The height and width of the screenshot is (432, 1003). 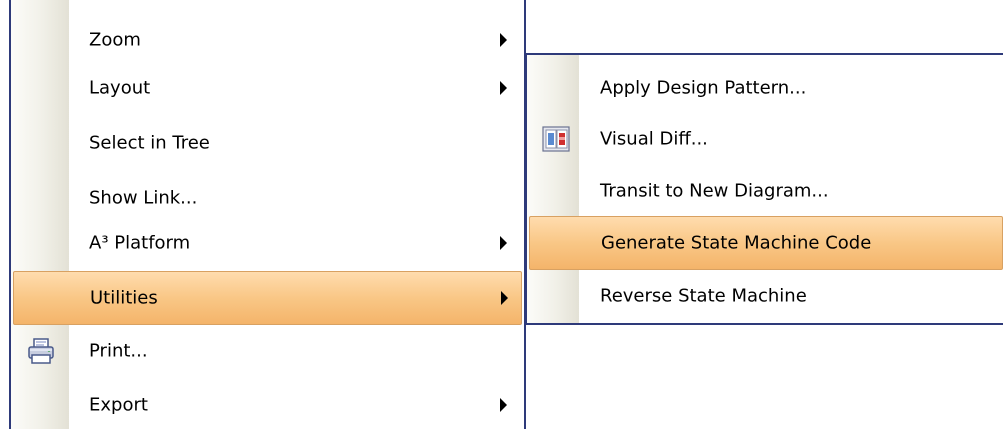 I want to click on menu-item-select-in-tree: Select in Tree, so click(x=267, y=143).